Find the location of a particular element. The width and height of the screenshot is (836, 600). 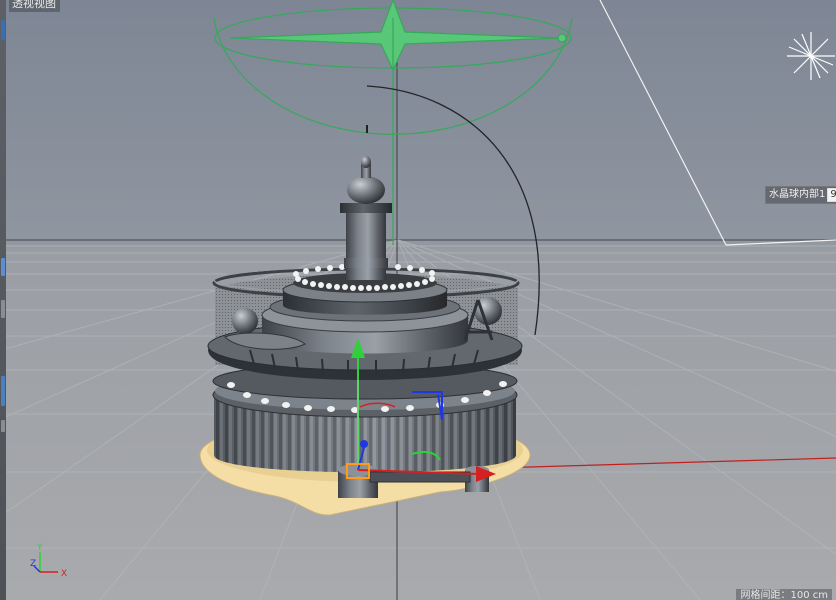

selected-object-label: 水晶球内部1 9 is located at coordinates (800, 195).